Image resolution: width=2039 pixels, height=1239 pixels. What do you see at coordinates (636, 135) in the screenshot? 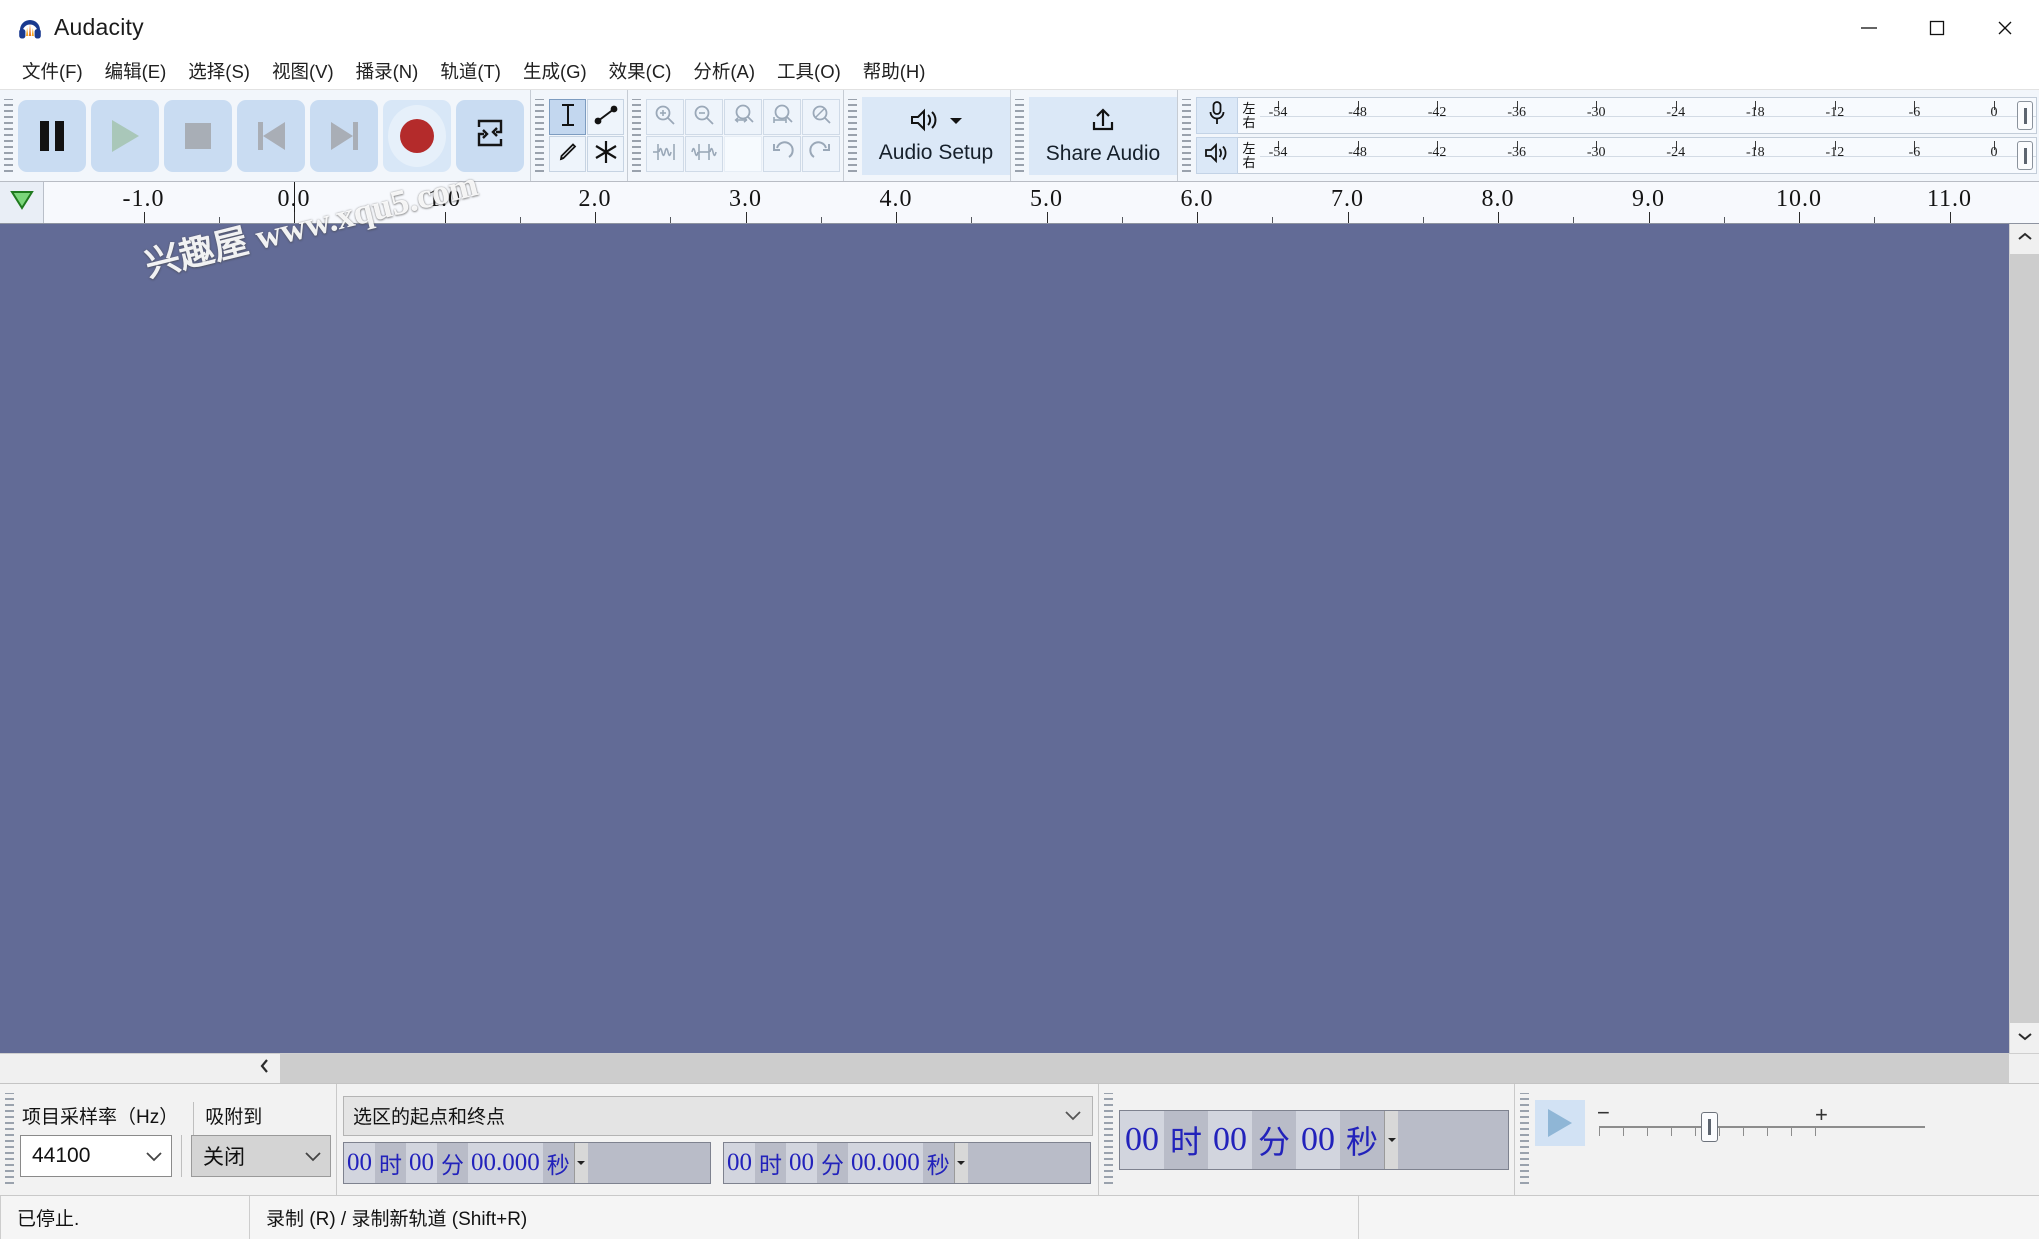
I see `edit-toolbar-grip` at bounding box center [636, 135].